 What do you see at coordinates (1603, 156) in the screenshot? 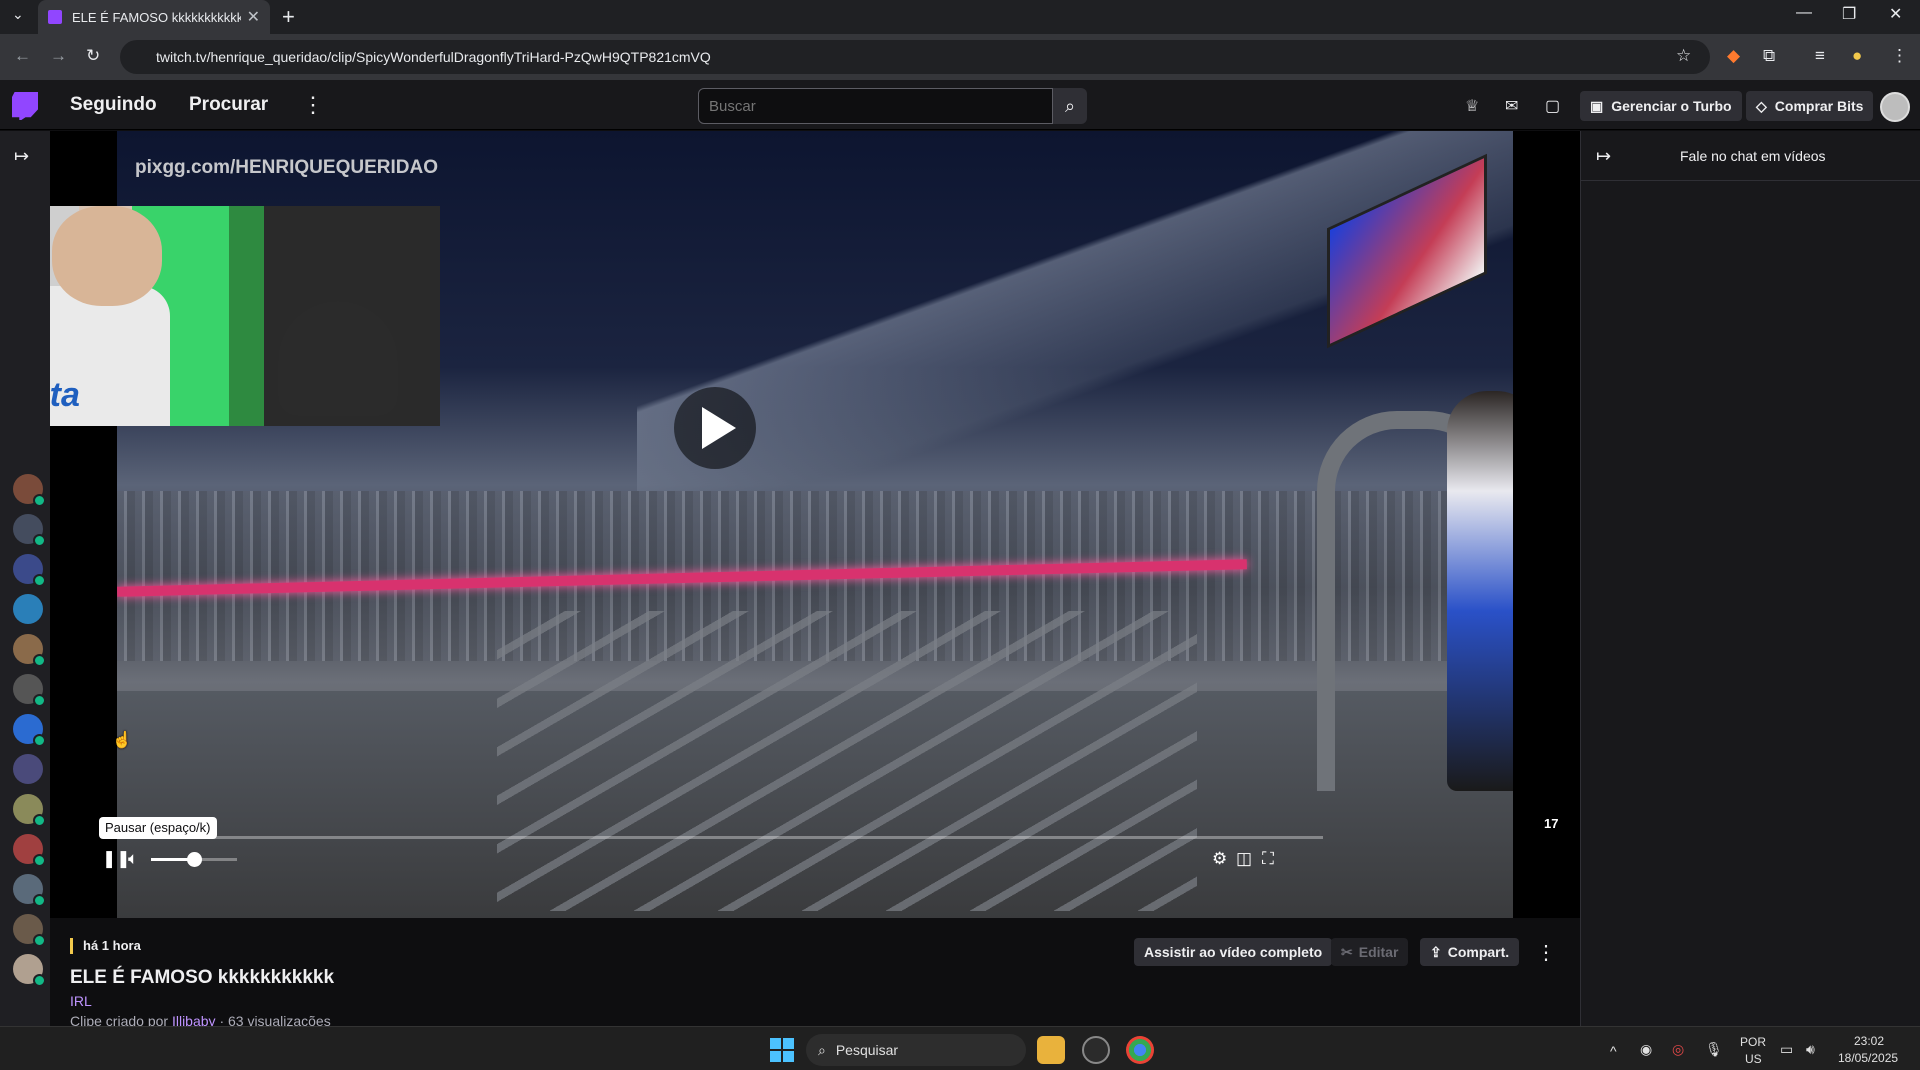
I see `collapse-chat-icon: ↦` at bounding box center [1603, 156].